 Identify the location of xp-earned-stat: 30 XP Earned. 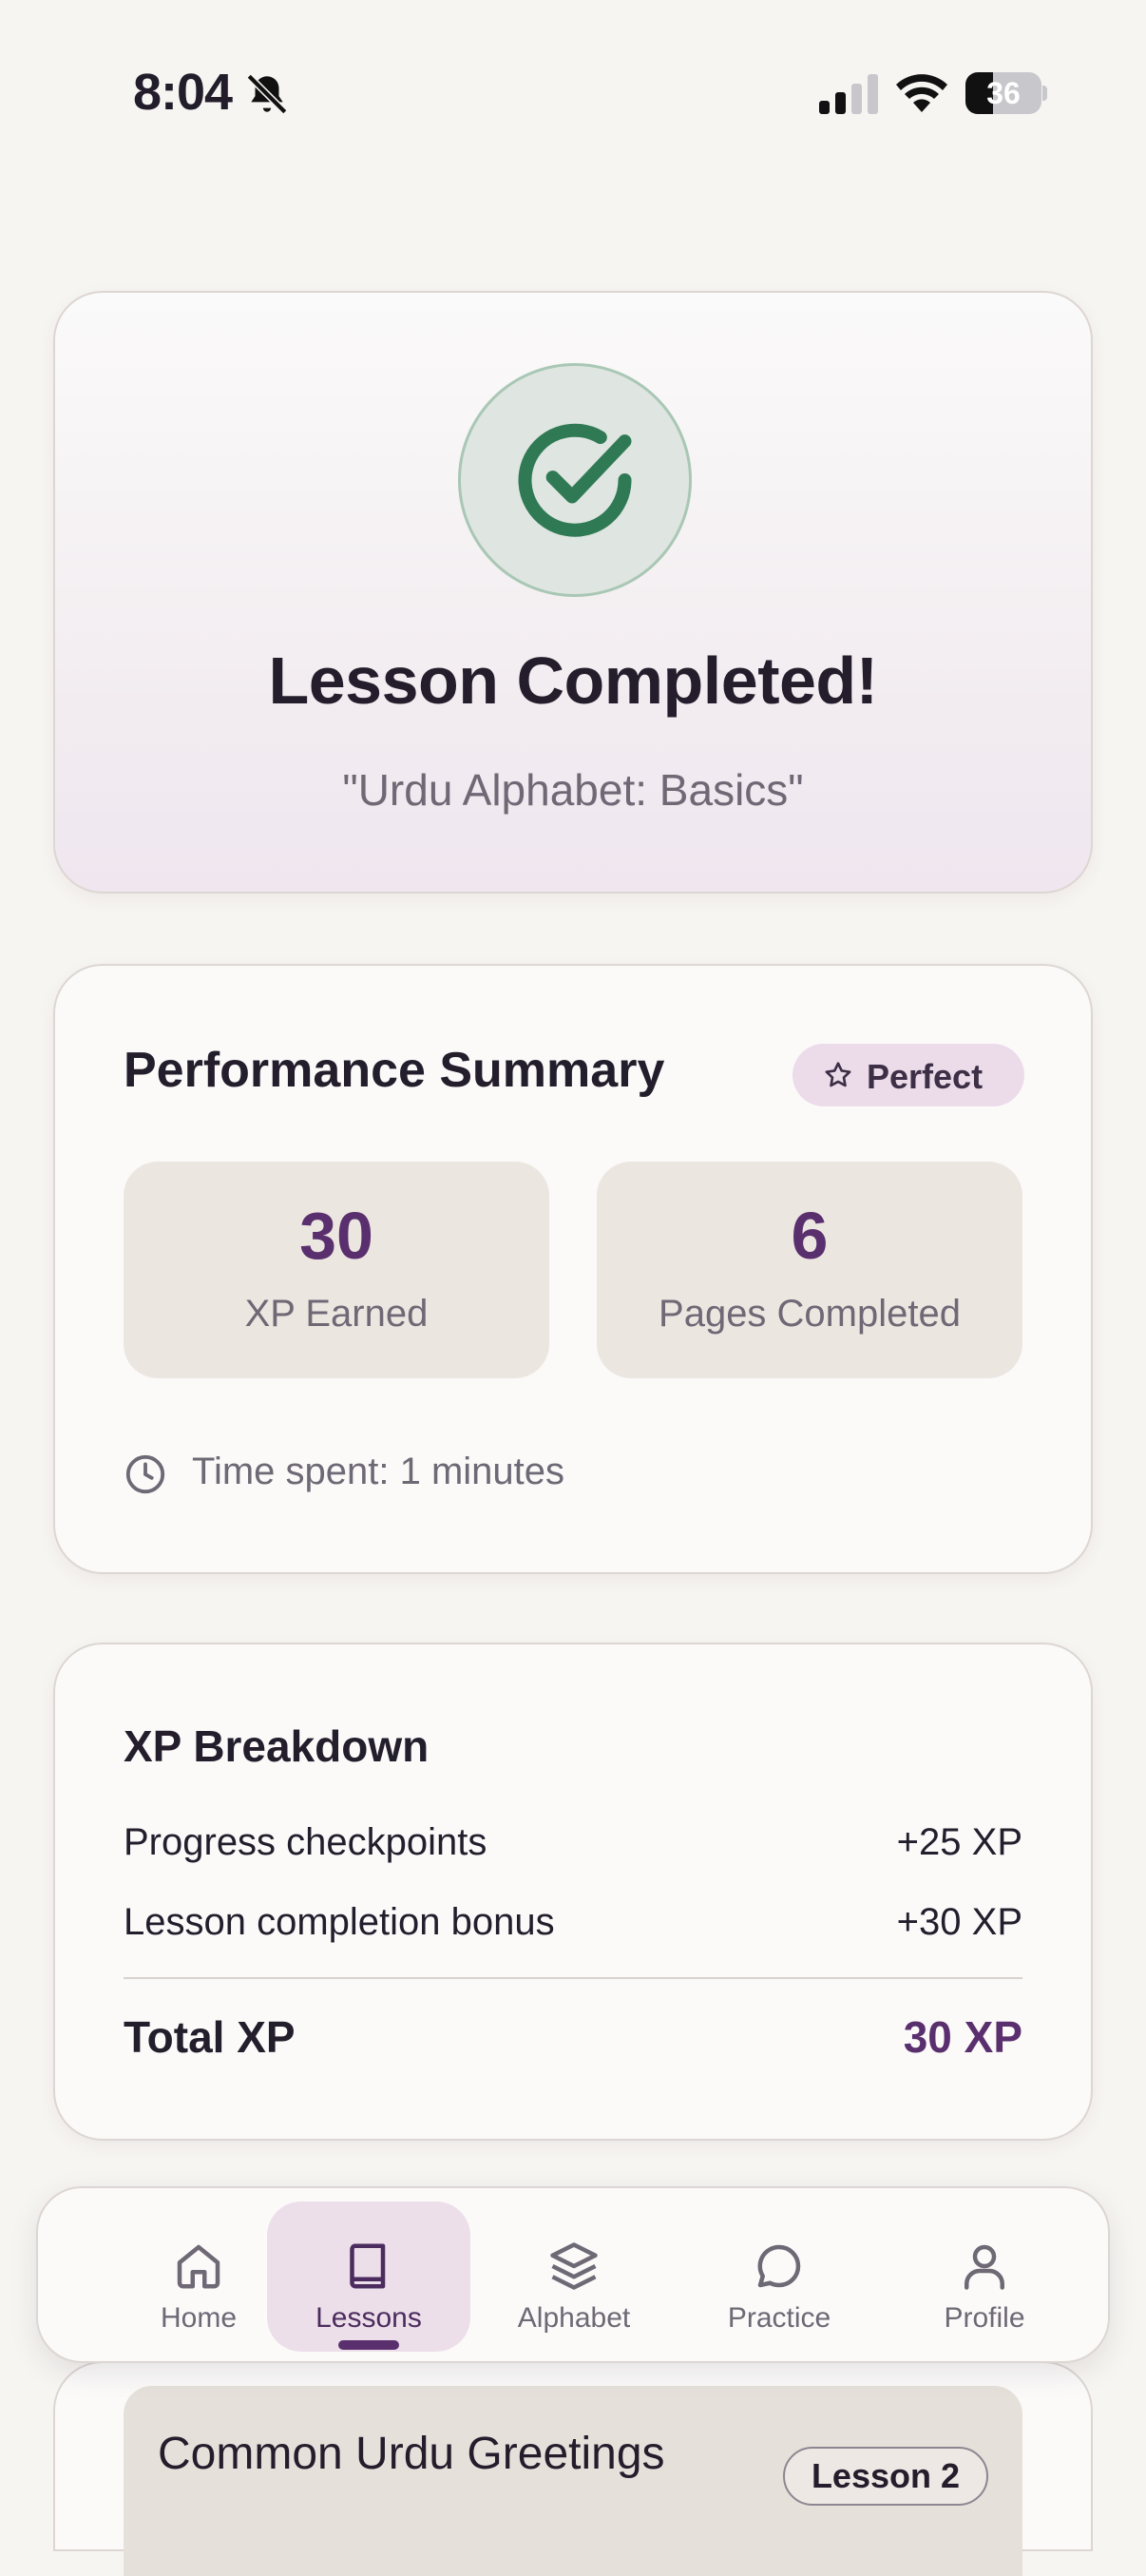
(336, 1270).